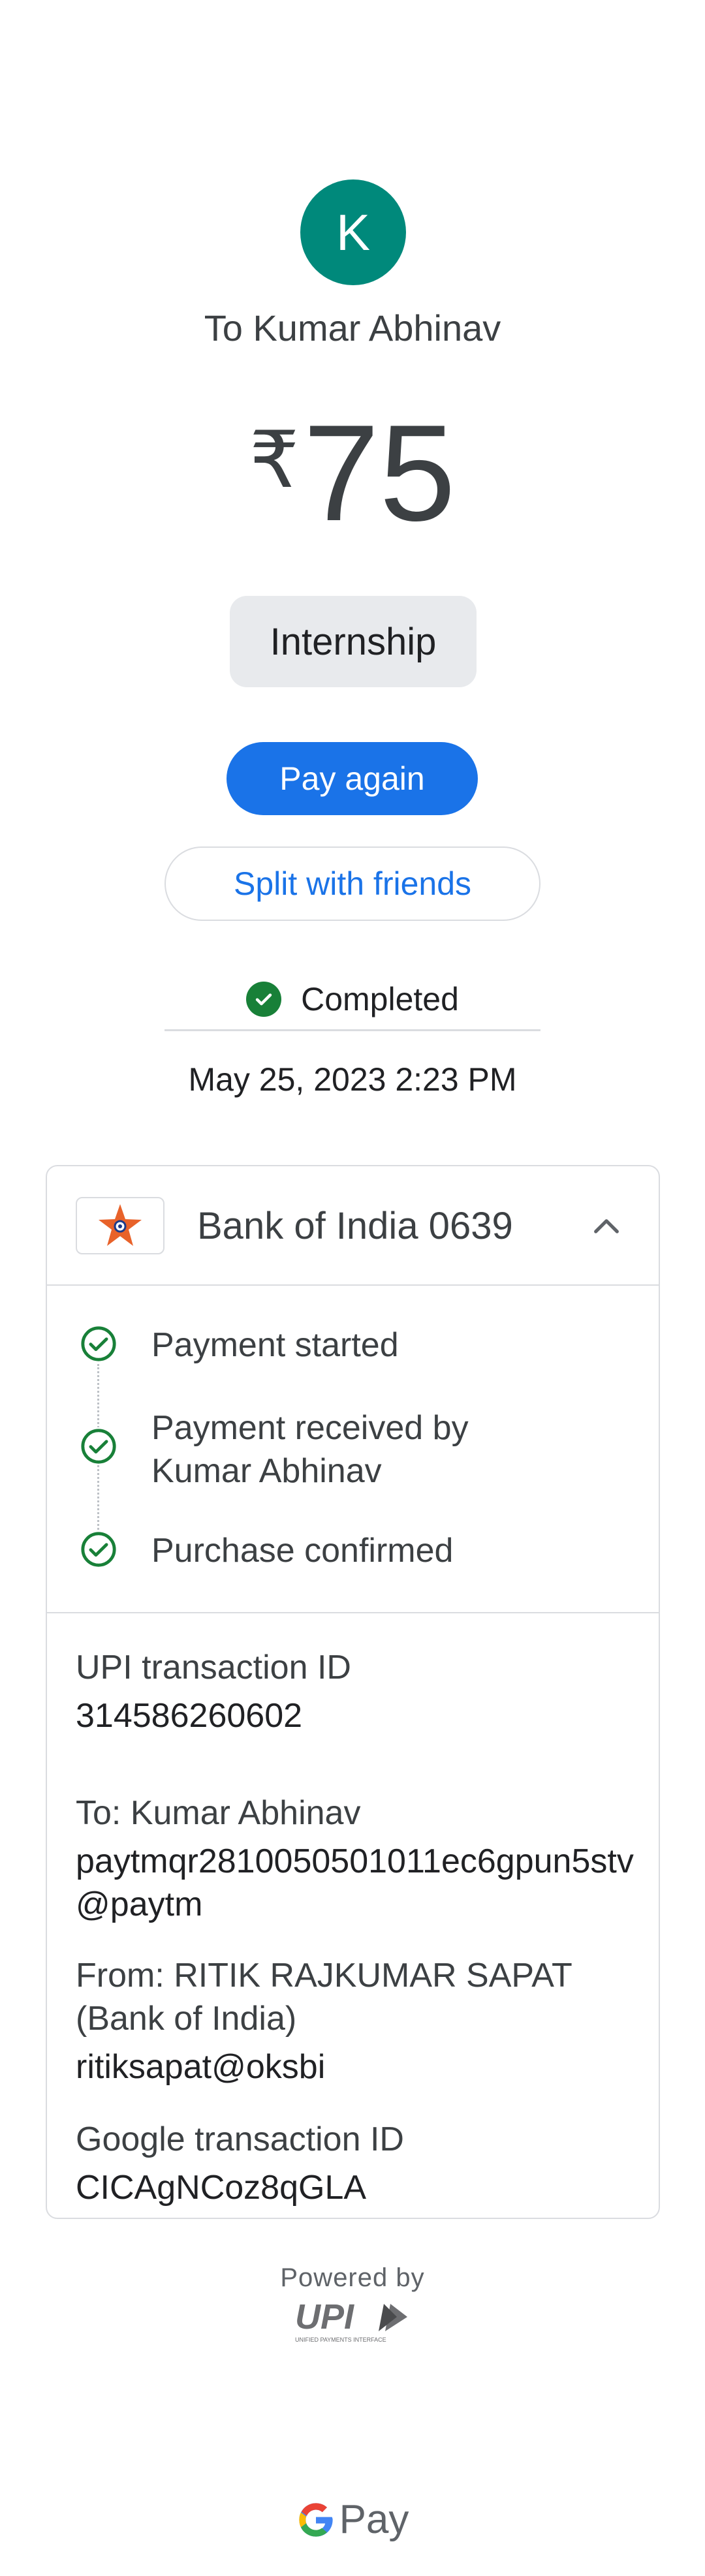  Describe the element at coordinates (352, 328) in the screenshot. I see `recipient-name: To Kumar Abhinav` at that location.